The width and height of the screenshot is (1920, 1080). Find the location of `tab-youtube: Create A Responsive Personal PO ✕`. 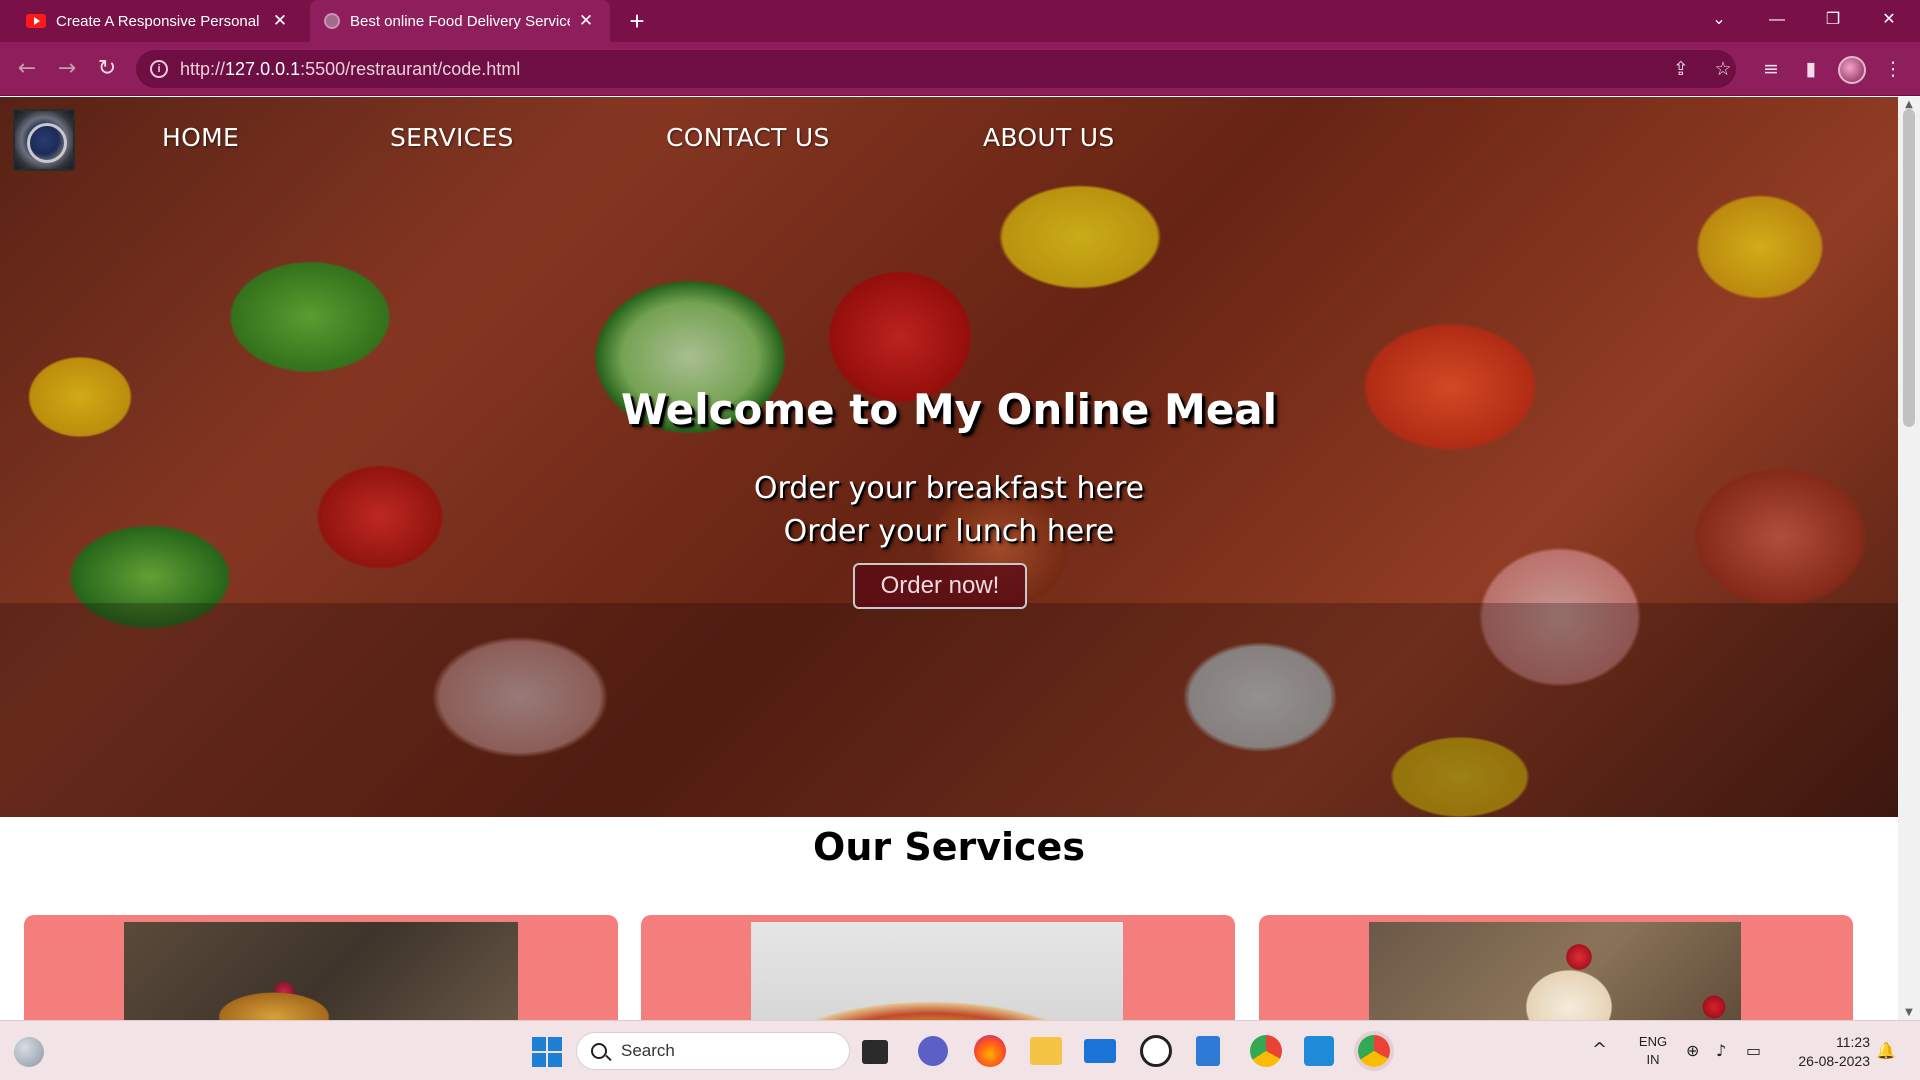

tab-youtube: Create A Responsive Personal PO ✕ is located at coordinates (158, 21).